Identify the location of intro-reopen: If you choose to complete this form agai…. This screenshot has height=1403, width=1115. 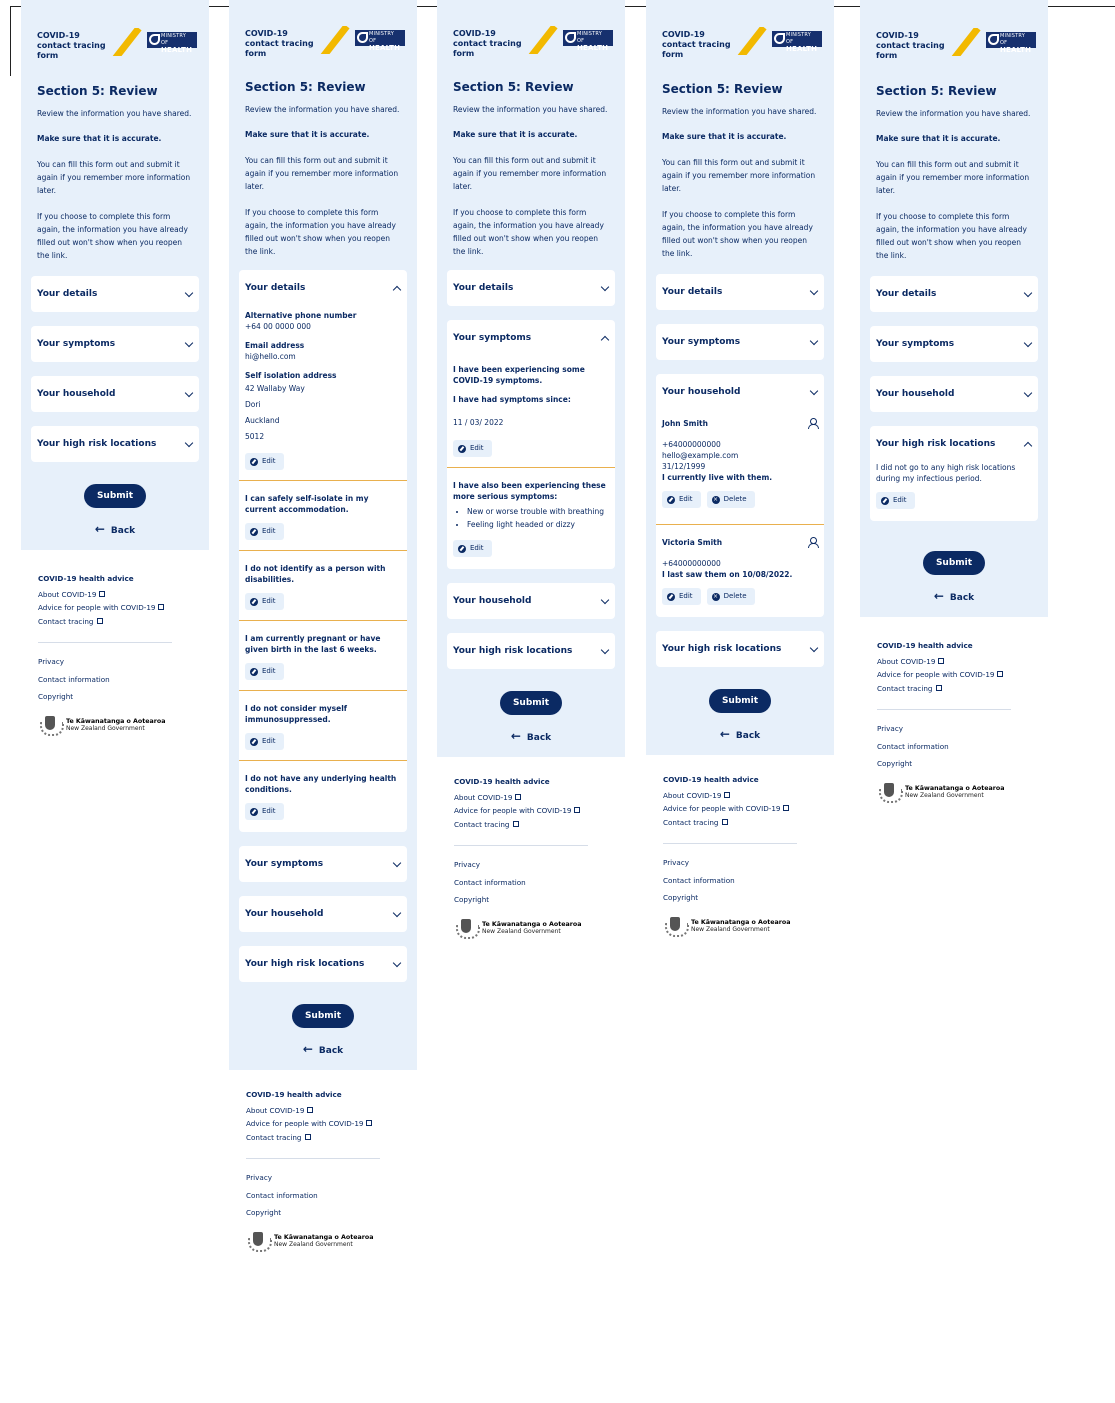
(737, 234).